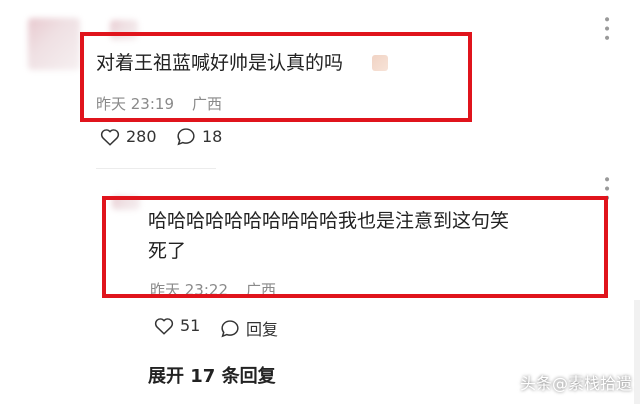 The width and height of the screenshot is (640, 404). I want to click on comment-1-time: 昨天 23:19, so click(135, 104).